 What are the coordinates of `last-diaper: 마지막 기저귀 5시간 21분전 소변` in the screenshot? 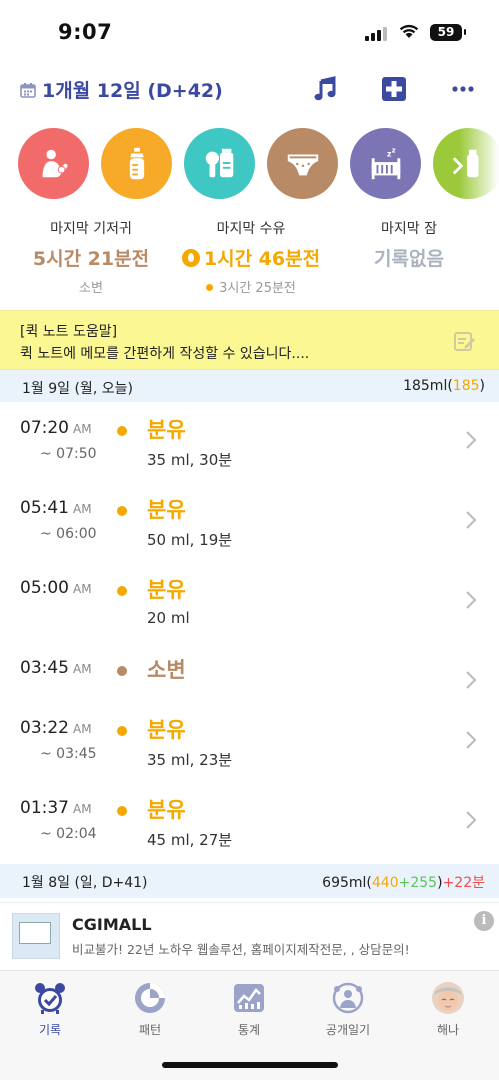 It's located at (91, 257).